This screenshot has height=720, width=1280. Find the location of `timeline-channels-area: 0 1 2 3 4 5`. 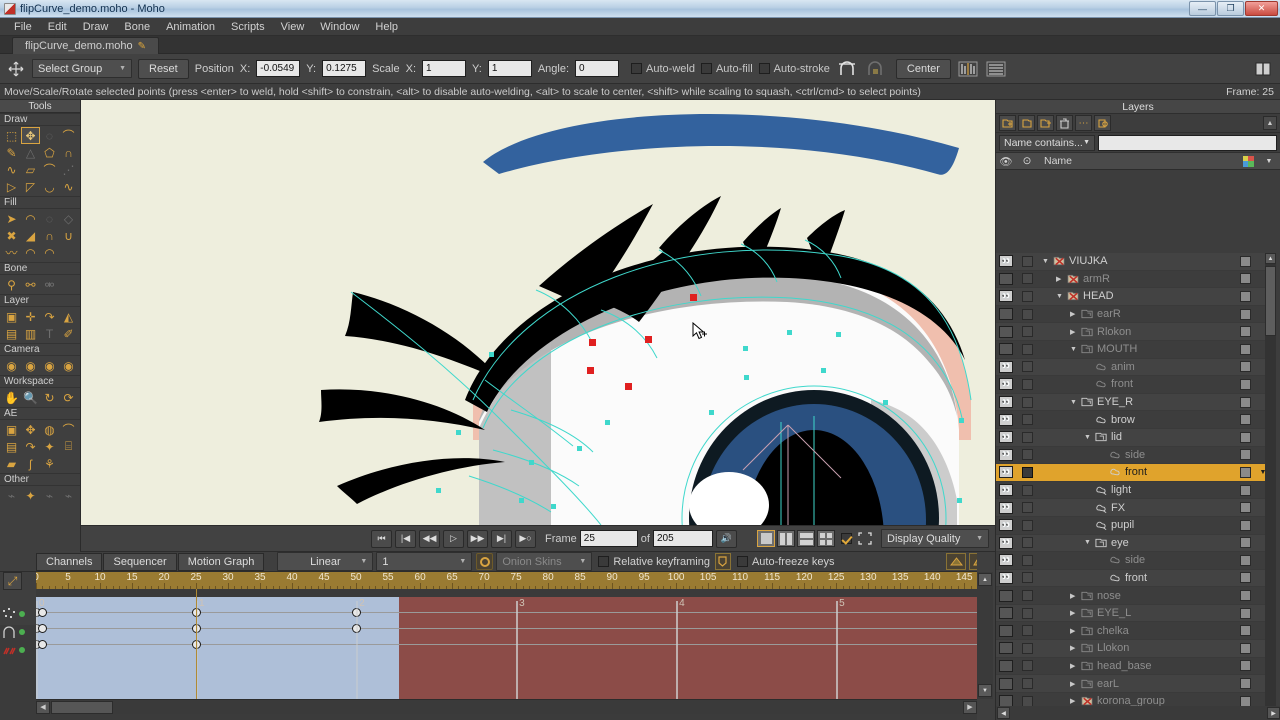

timeline-channels-area: 0 1 2 3 4 5 is located at coordinates (506, 644).